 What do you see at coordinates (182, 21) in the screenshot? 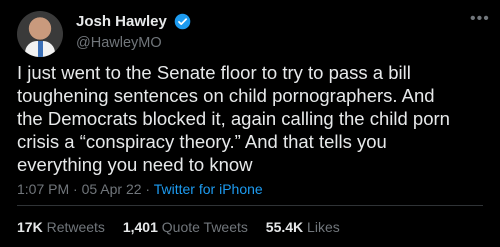
I see `verified-badge-icon` at bounding box center [182, 21].